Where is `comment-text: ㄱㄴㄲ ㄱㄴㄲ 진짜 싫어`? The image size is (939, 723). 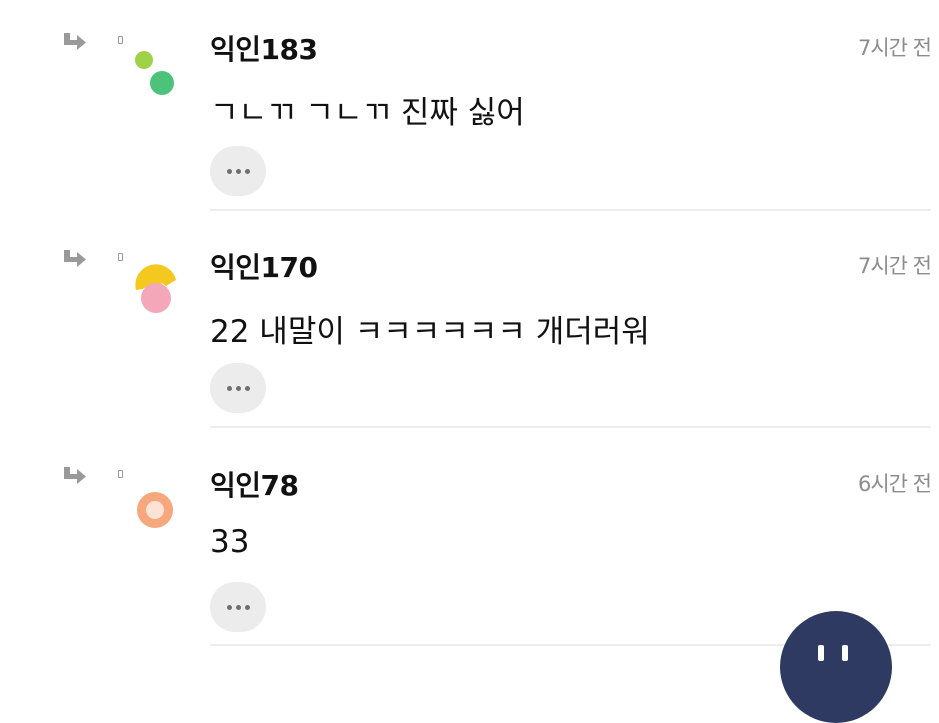
comment-text: ㄱㄴㄲ ㄱㄴㄲ 진짜 싫어 is located at coordinates (367, 113).